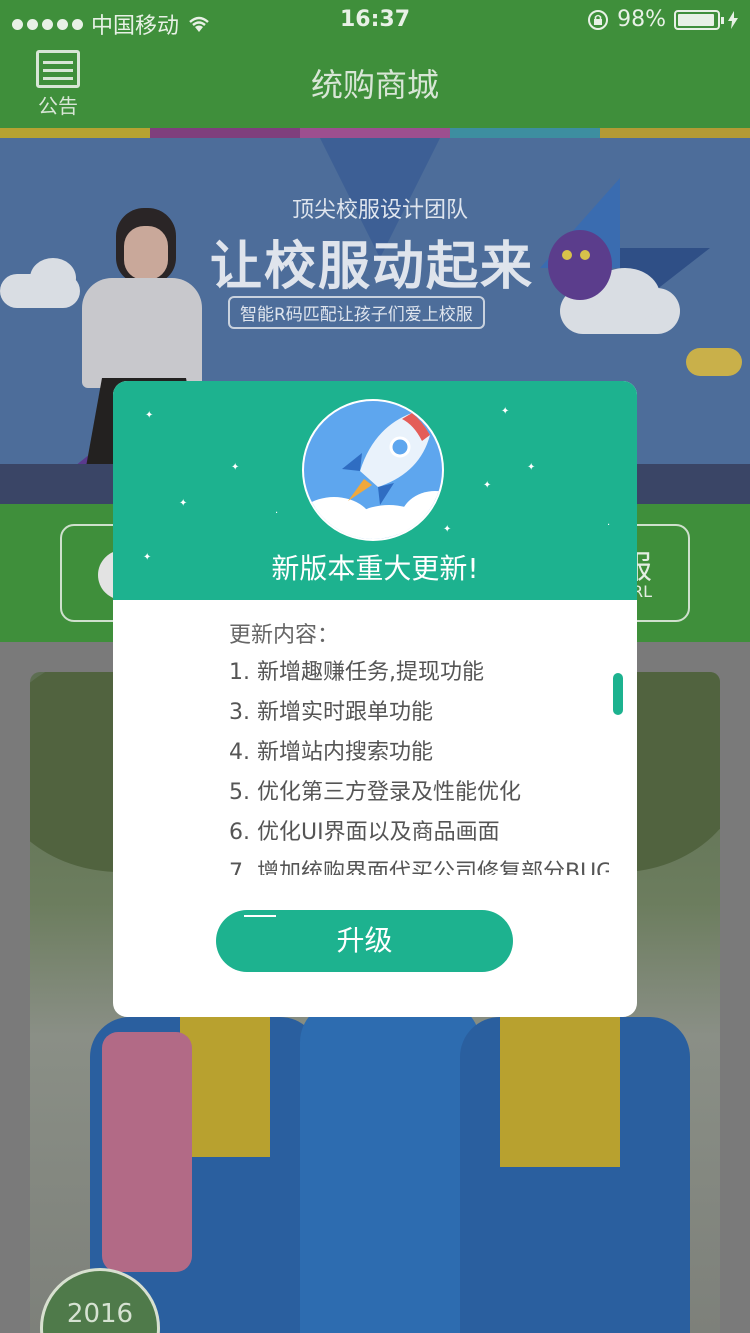 The image size is (750, 1333). Describe the element at coordinates (375, 568) in the screenshot. I see `dialog-title: 新版本重大更新!` at that location.